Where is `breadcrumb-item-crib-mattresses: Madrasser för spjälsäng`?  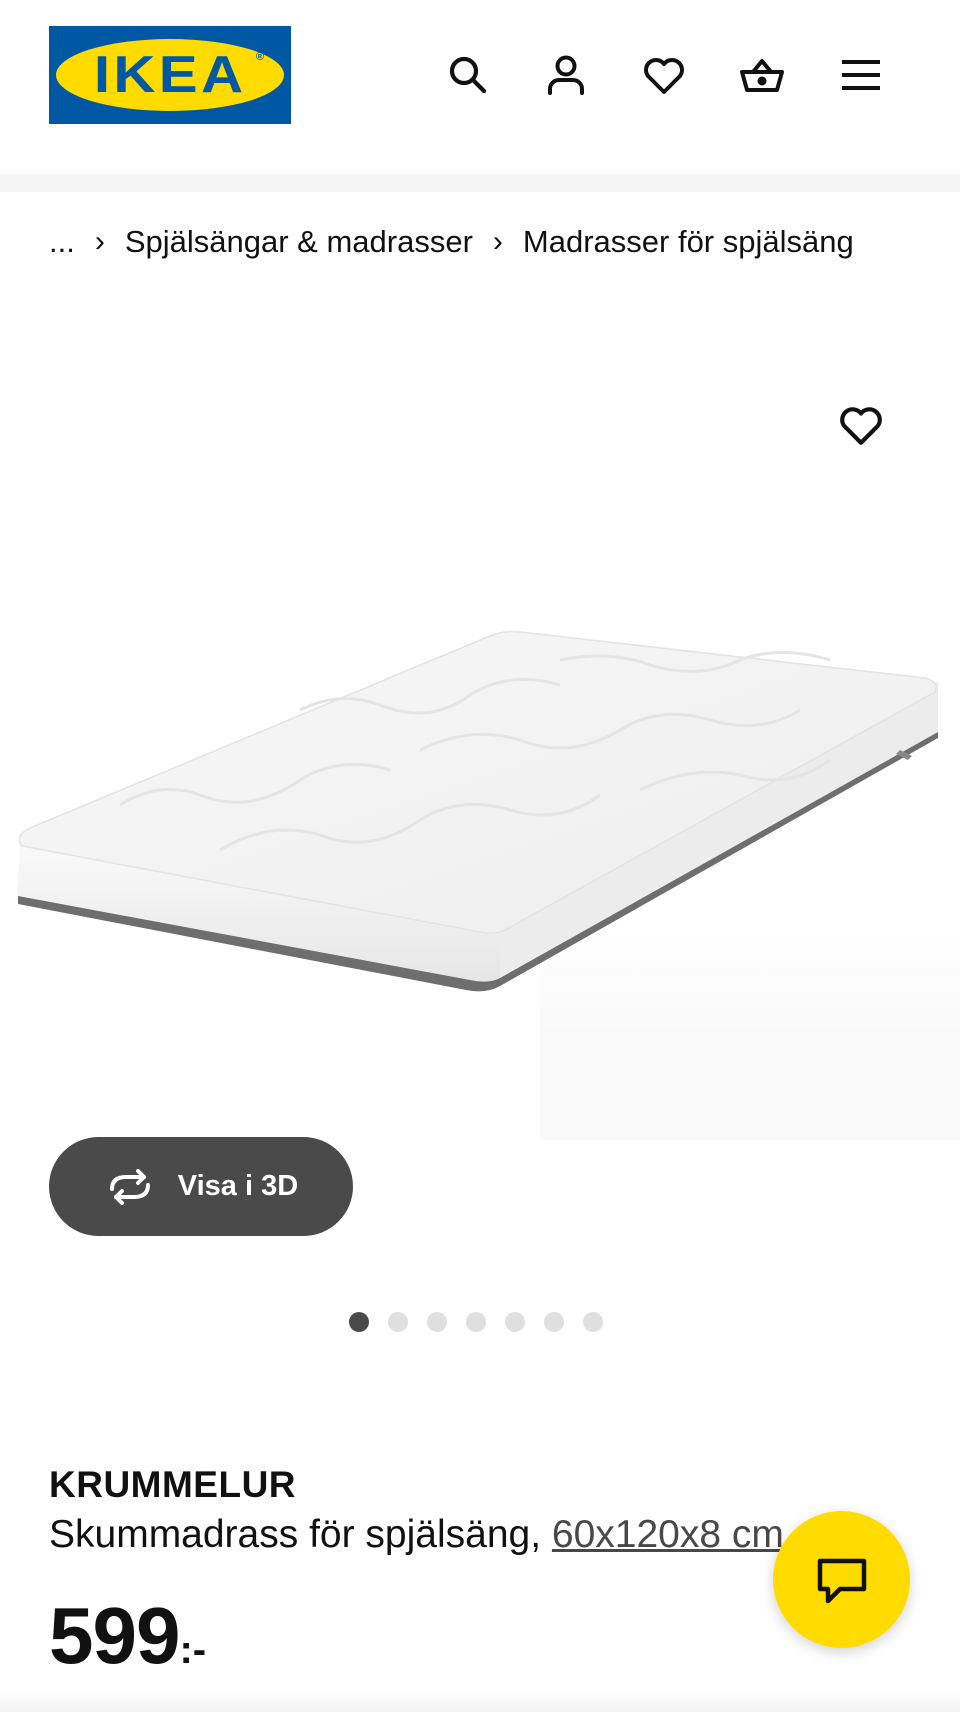 breadcrumb-item-crib-mattresses: Madrasser för spjälsäng is located at coordinates (688, 242).